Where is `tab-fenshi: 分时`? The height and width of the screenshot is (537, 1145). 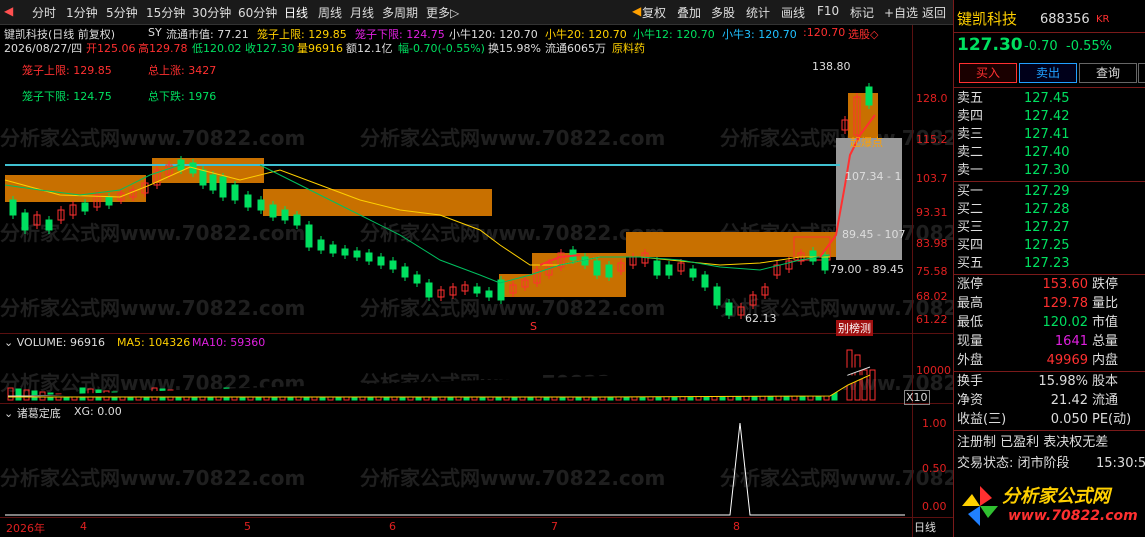
tab-fenshi: 分时 is located at coordinates (44, 12).